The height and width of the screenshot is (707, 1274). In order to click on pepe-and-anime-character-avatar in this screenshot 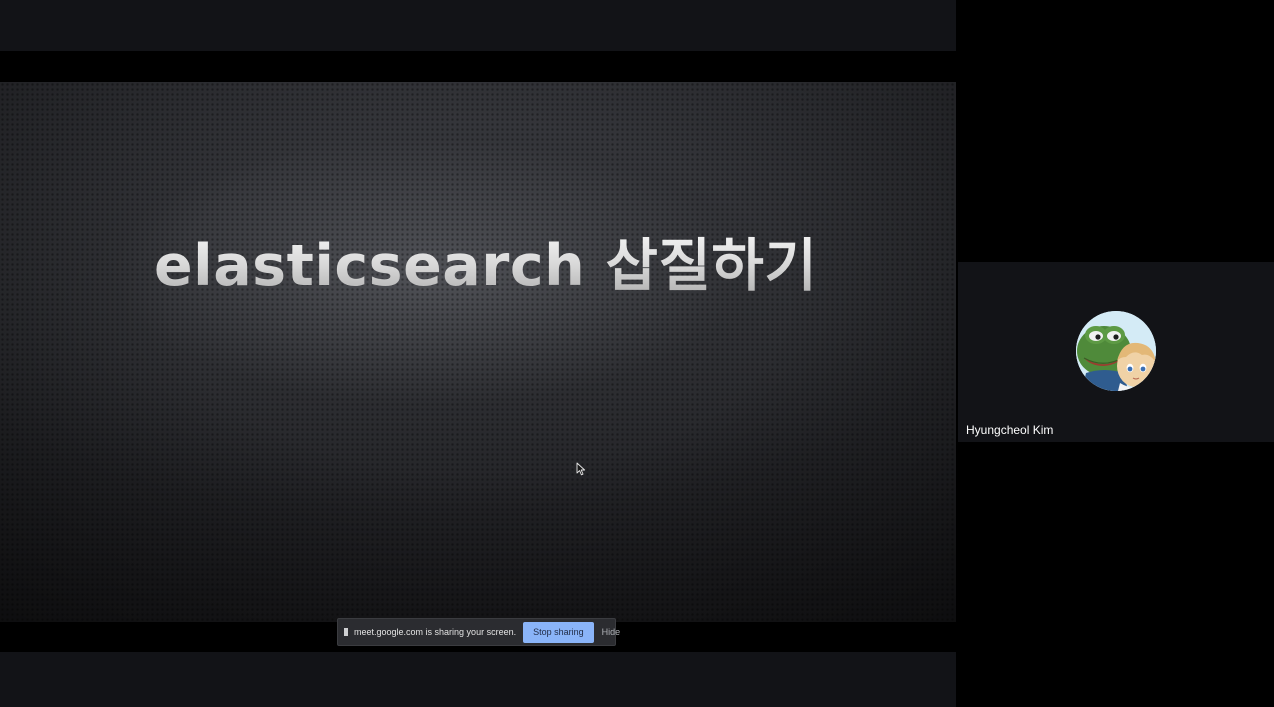, I will do `click(1116, 351)`.